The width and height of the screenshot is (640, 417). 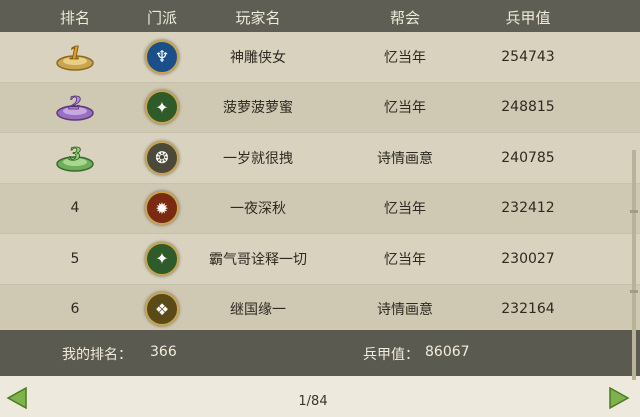 I want to click on my-power-label: 兵甲值：, so click(x=391, y=355).